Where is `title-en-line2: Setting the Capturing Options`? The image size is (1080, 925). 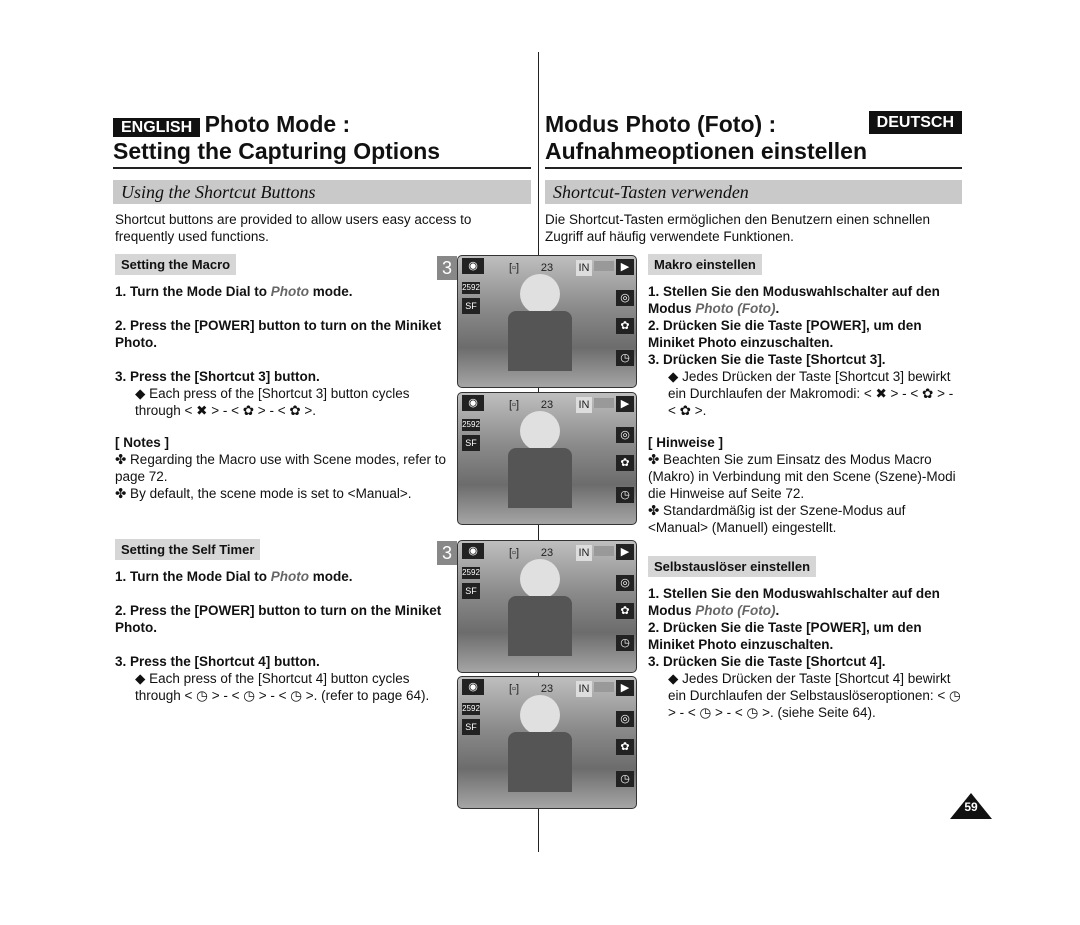 title-en-line2: Setting the Capturing Options is located at coordinates (277, 151).